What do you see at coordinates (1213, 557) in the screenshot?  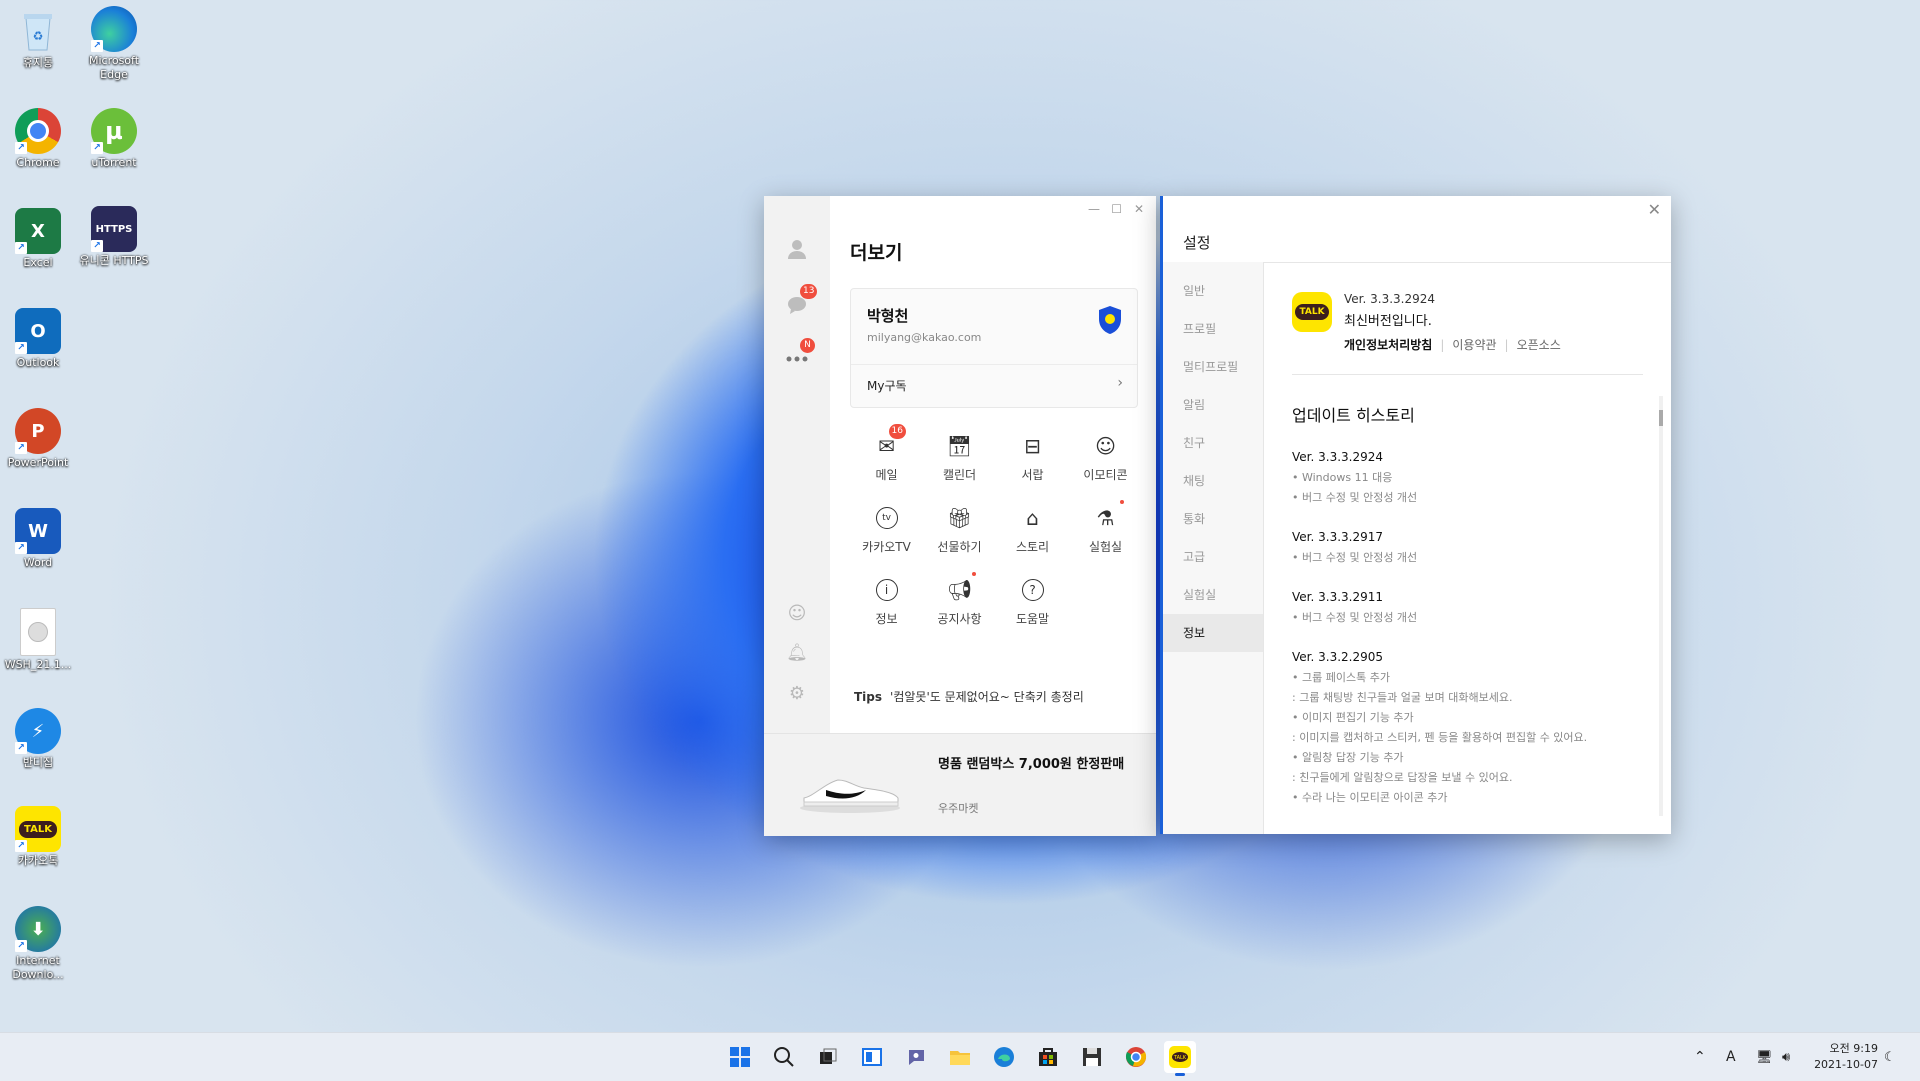 I see `settings-nav-advanced: 고급` at bounding box center [1213, 557].